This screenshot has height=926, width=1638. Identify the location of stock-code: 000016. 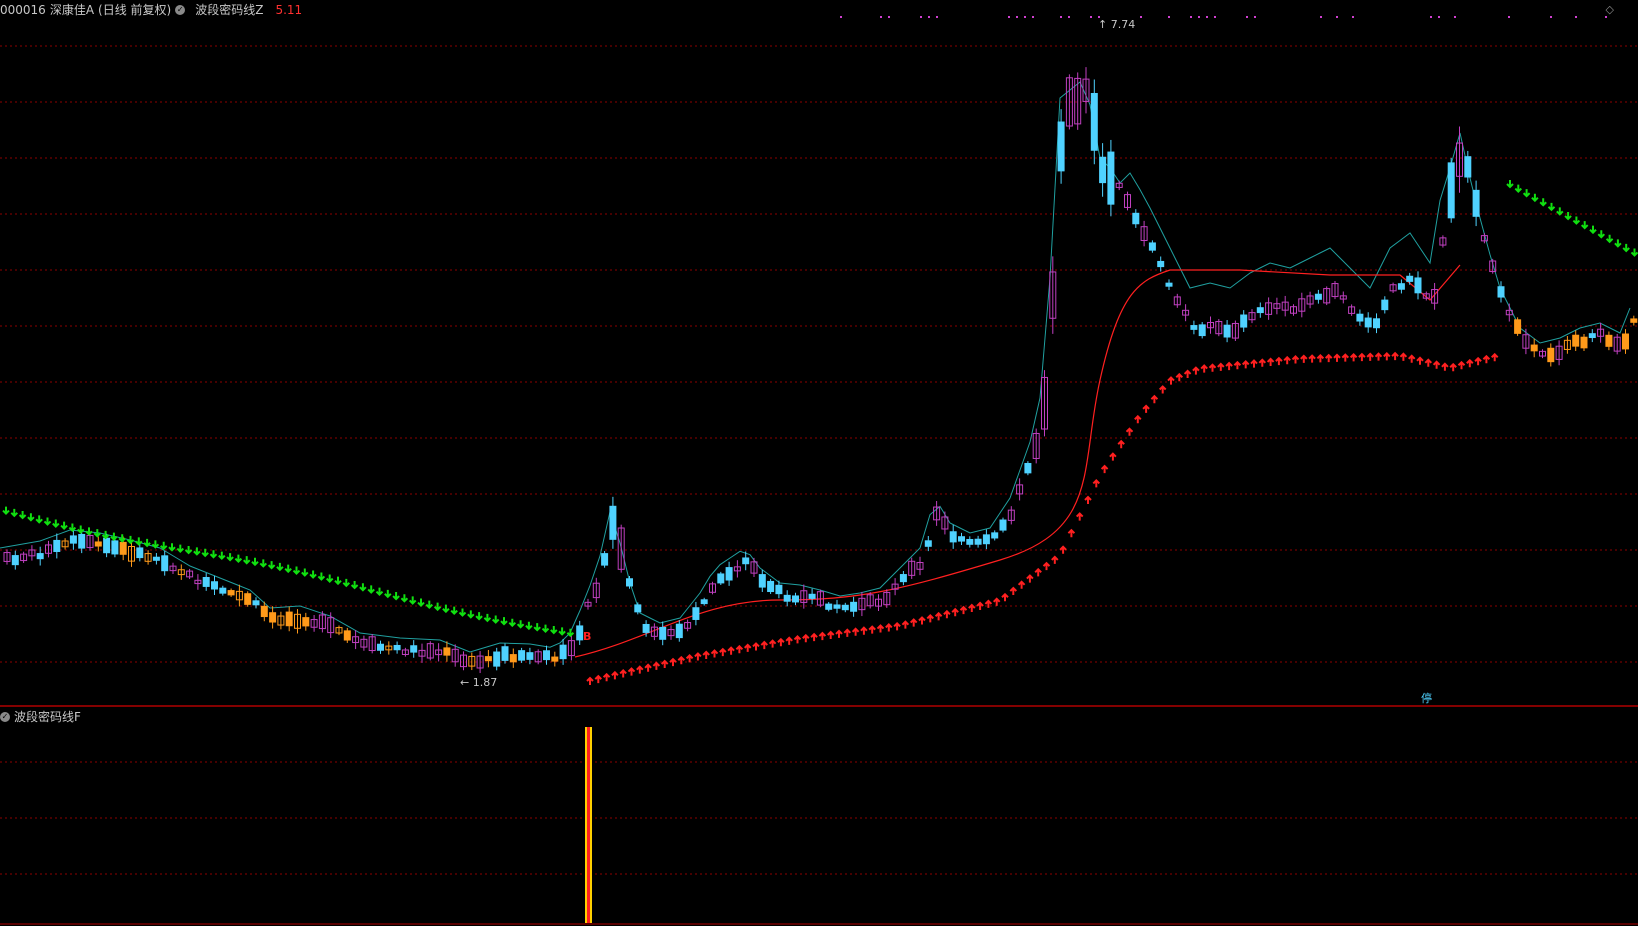
(23, 10).